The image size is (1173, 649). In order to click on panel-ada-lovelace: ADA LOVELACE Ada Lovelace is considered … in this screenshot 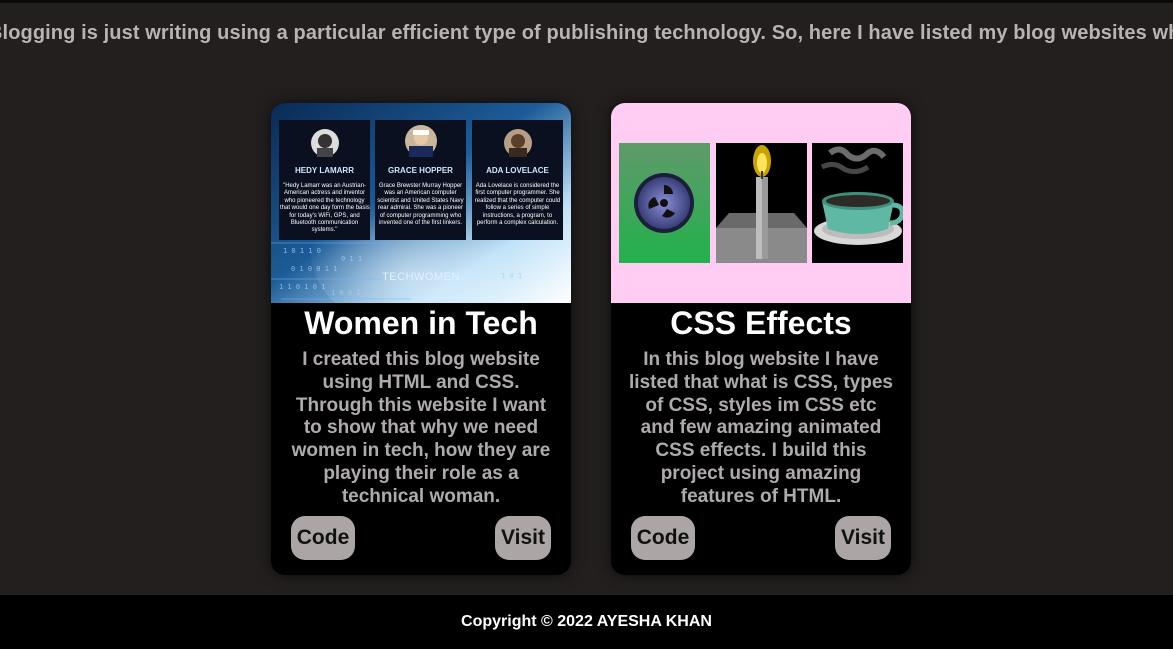, I will do `click(517, 180)`.